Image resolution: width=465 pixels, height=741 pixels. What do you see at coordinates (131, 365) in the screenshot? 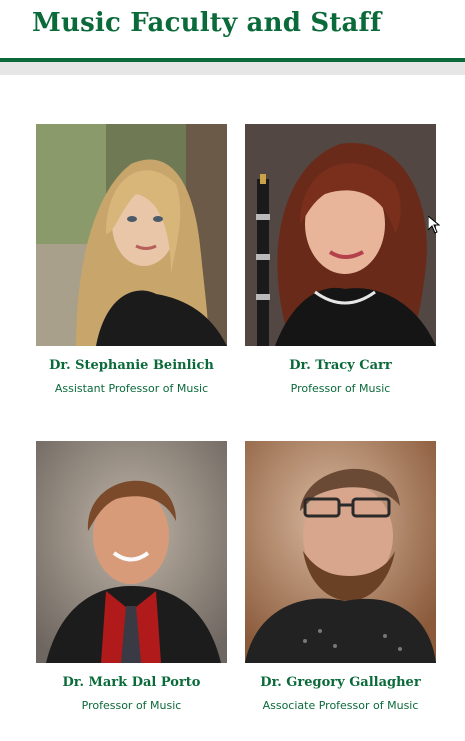
I see `faculty-name: Dr. Stephanie Beinlich` at bounding box center [131, 365].